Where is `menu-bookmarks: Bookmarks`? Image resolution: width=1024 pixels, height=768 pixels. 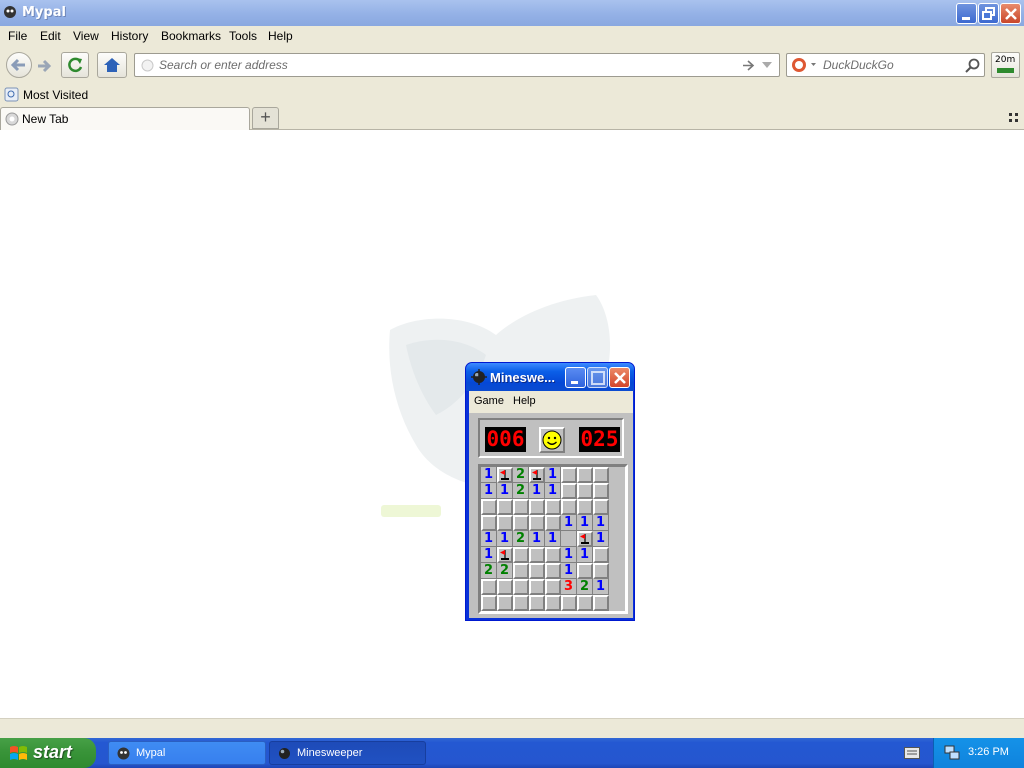
menu-bookmarks: Bookmarks is located at coordinates (191, 36).